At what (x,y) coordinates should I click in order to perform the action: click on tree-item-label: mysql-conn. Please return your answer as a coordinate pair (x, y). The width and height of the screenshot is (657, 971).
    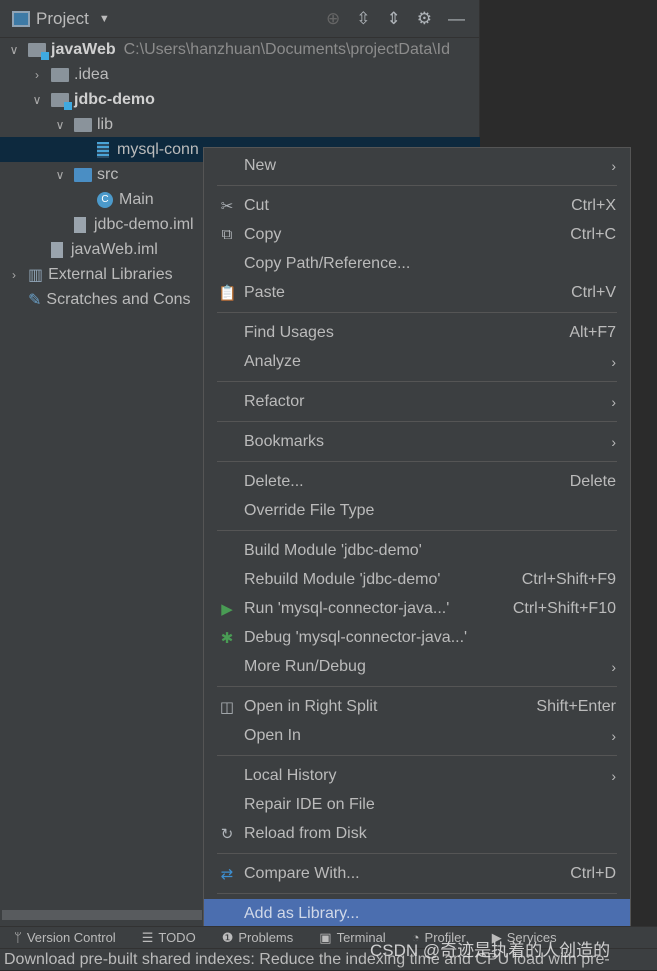
    Looking at the image, I should click on (158, 149).